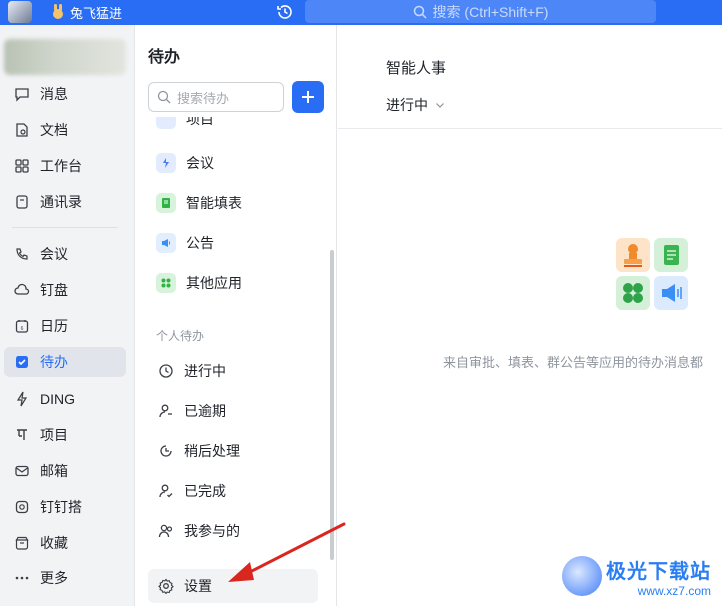 The width and height of the screenshot is (722, 606). I want to click on status-dropdown: 进行中, so click(416, 105).